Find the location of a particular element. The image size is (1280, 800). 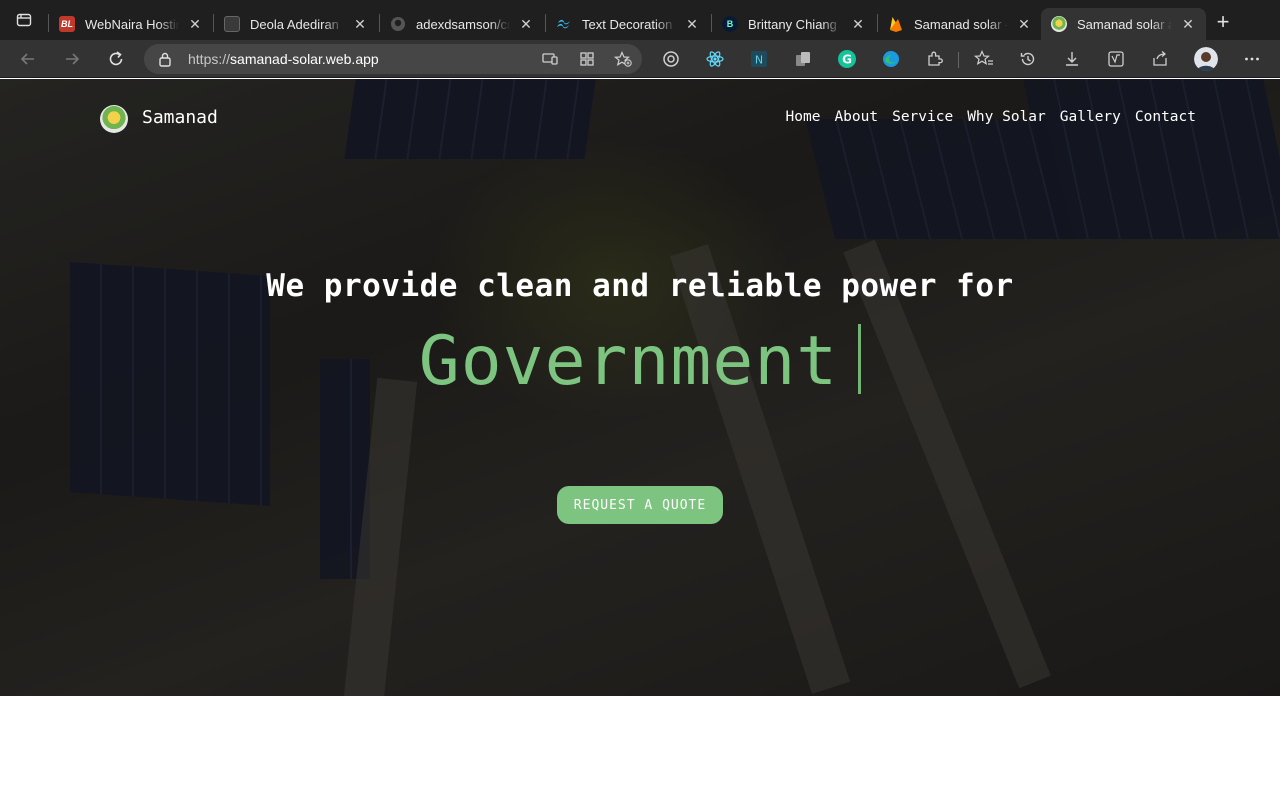

tab-title: Brittany Chiang is located at coordinates (792, 24).